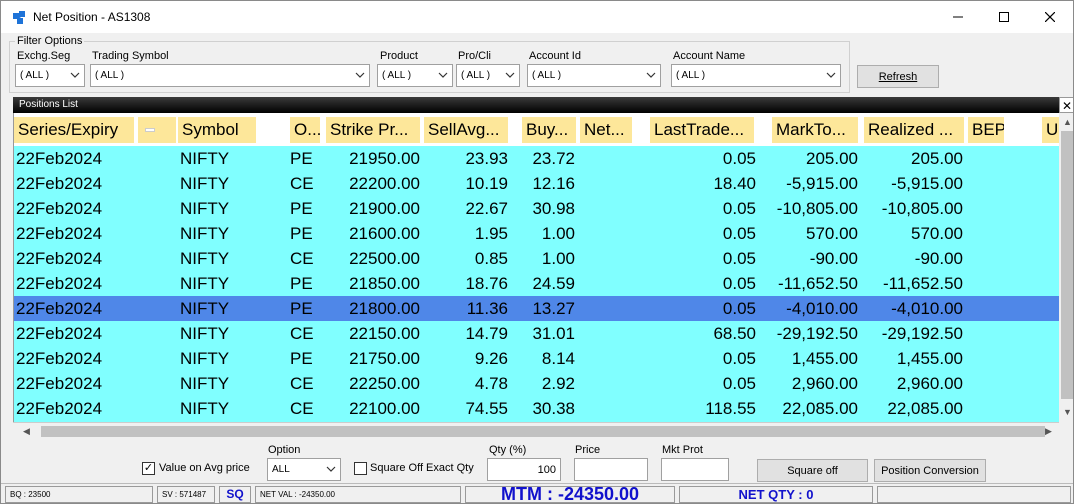 The image size is (1074, 504). I want to click on scroll-left-icon: ◀, so click(26, 431).